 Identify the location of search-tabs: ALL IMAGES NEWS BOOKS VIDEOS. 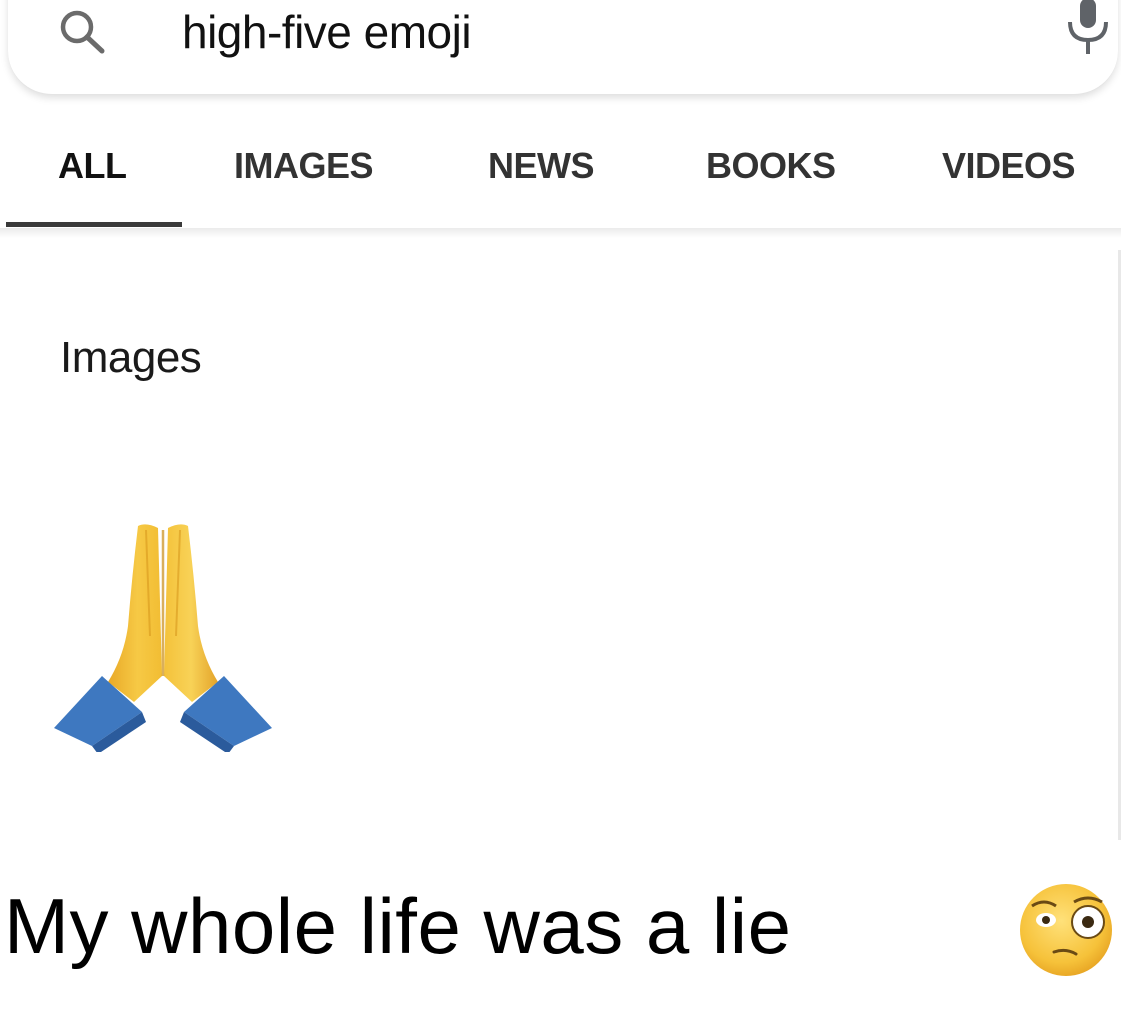
(560, 182).